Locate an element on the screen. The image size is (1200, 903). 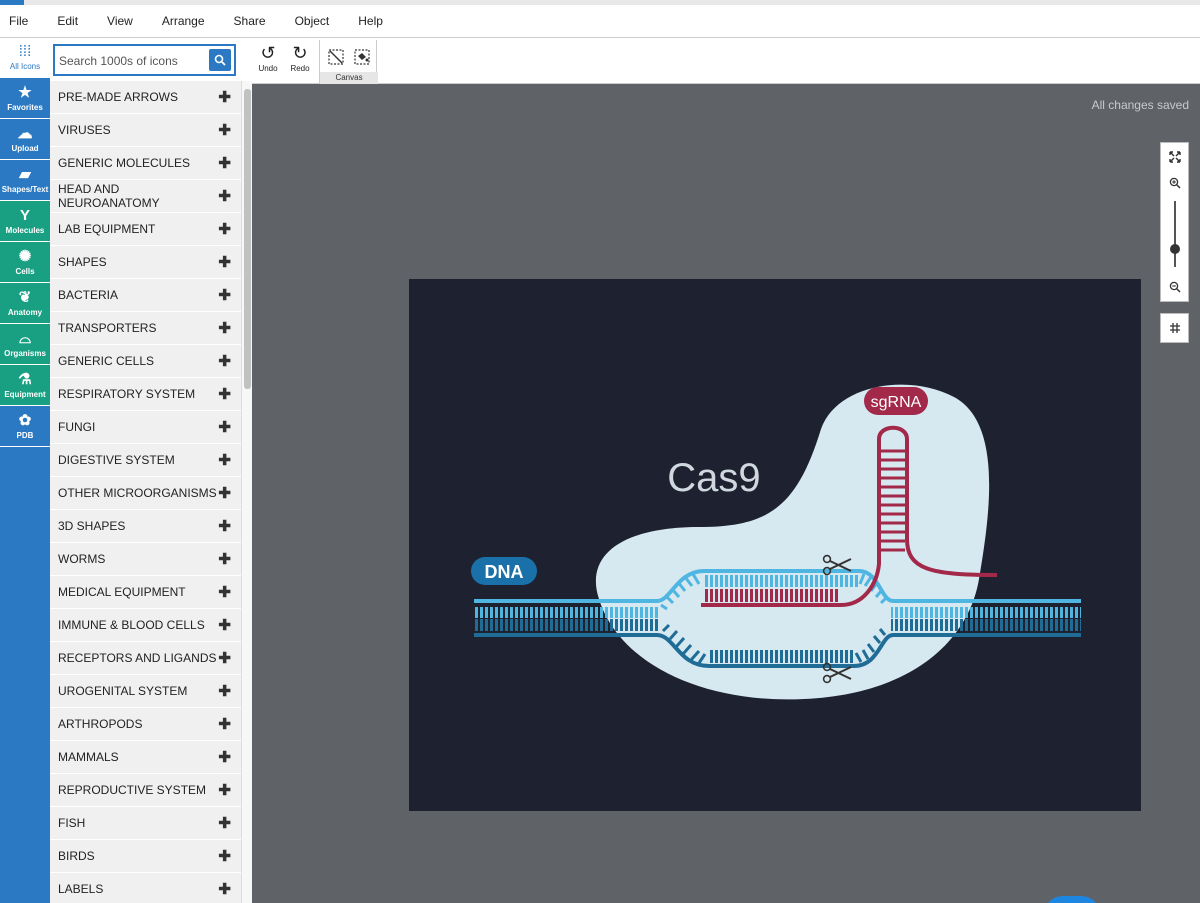
category-item: LAB EQUIPMENT ✚ is located at coordinates (145, 229).